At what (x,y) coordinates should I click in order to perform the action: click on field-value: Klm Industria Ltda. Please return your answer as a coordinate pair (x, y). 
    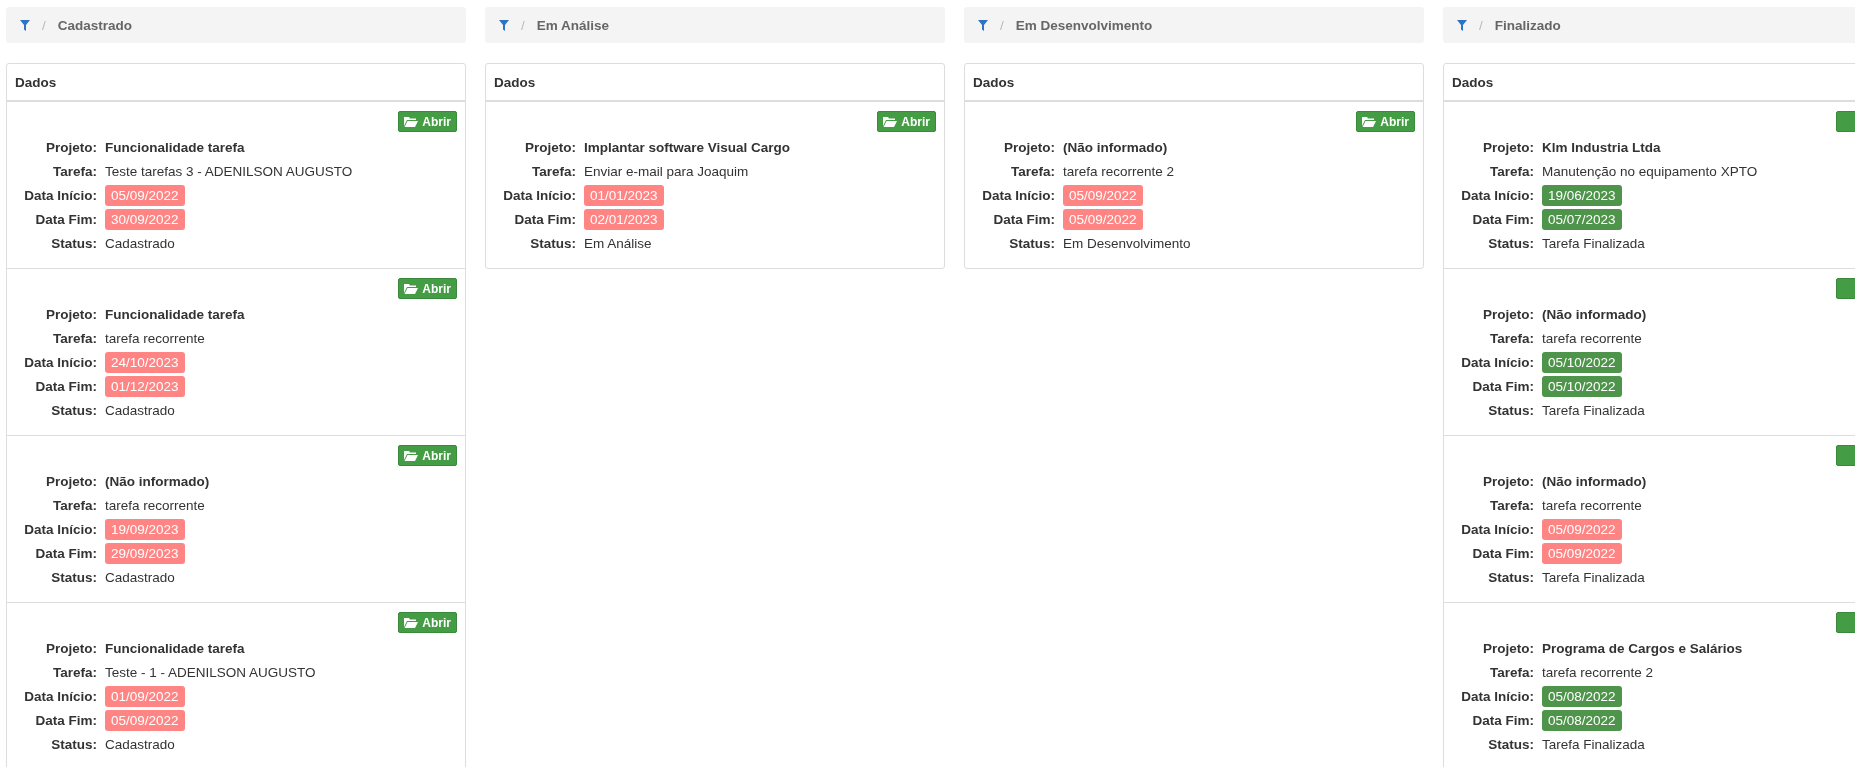
    Looking at the image, I should click on (1601, 147).